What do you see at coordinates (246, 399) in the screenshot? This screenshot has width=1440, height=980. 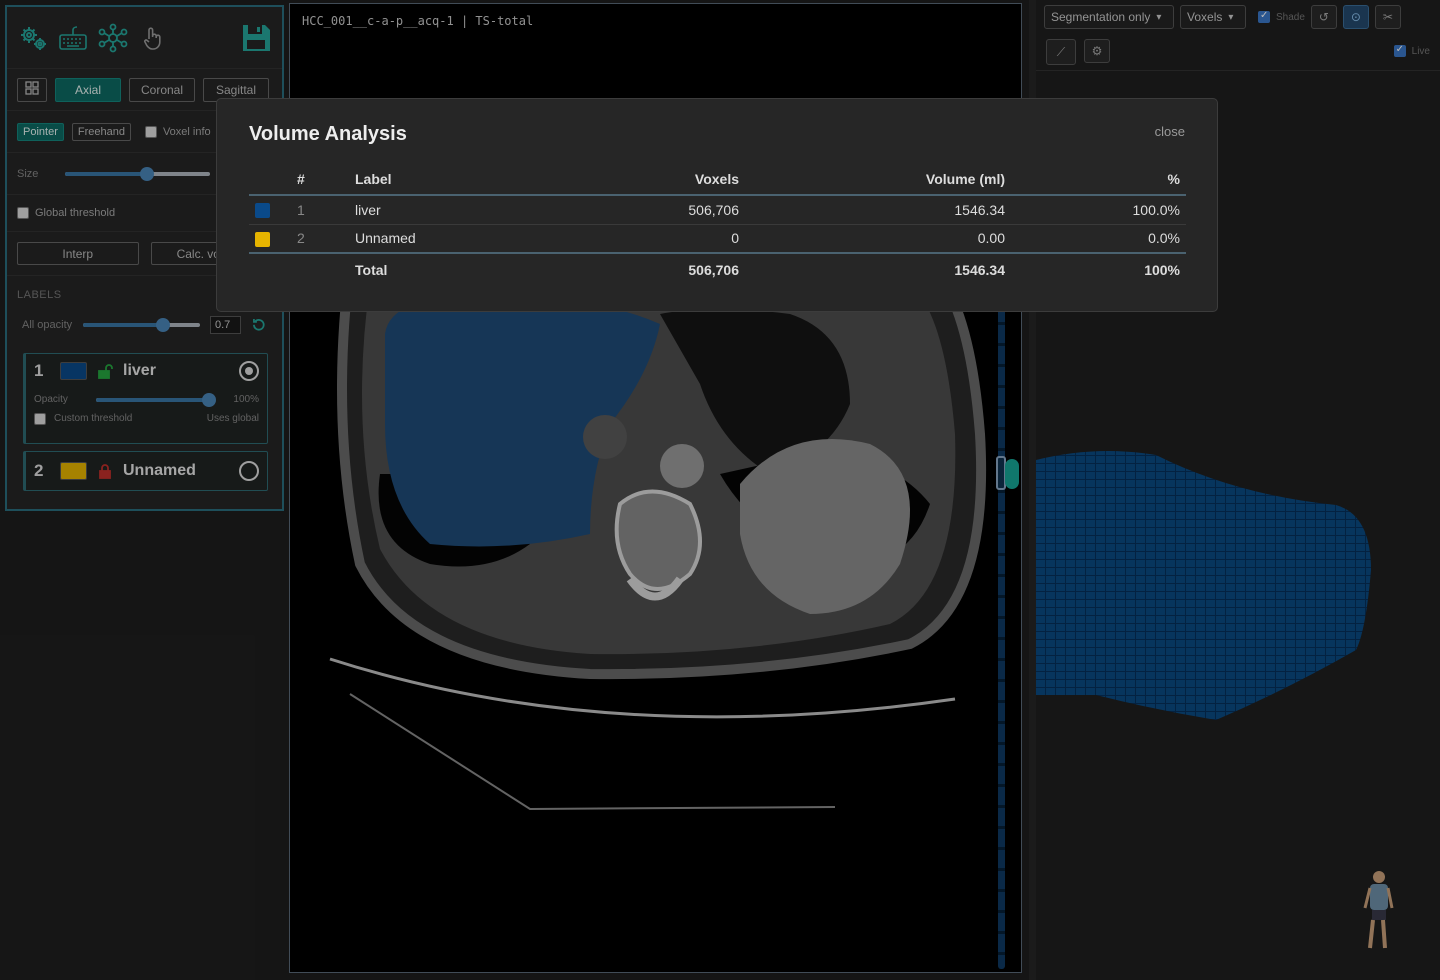 I see `label-opacity-value: 100%` at bounding box center [246, 399].